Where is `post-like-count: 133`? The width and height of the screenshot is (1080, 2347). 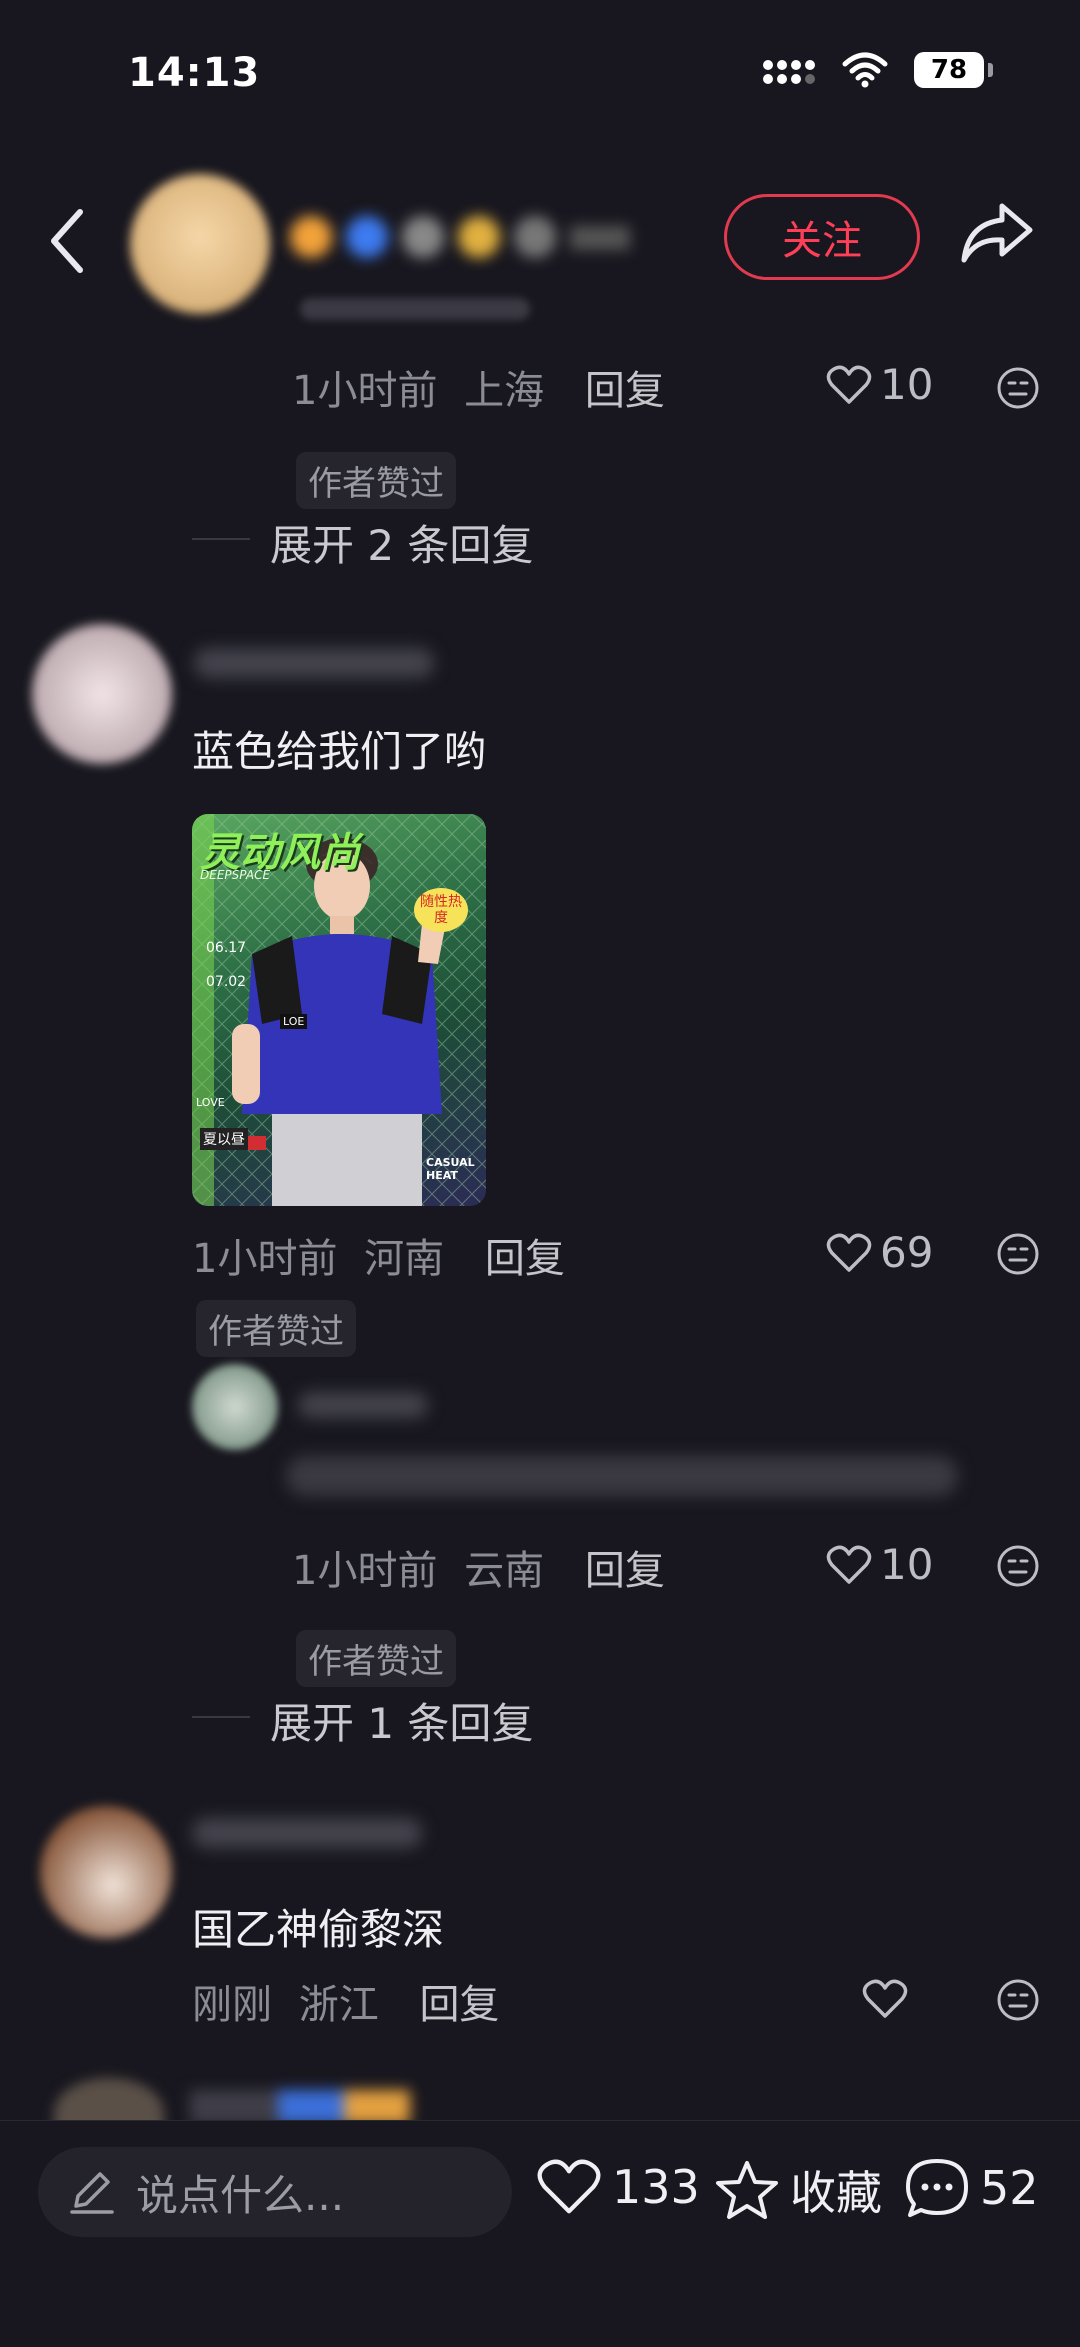 post-like-count: 133 is located at coordinates (656, 2187).